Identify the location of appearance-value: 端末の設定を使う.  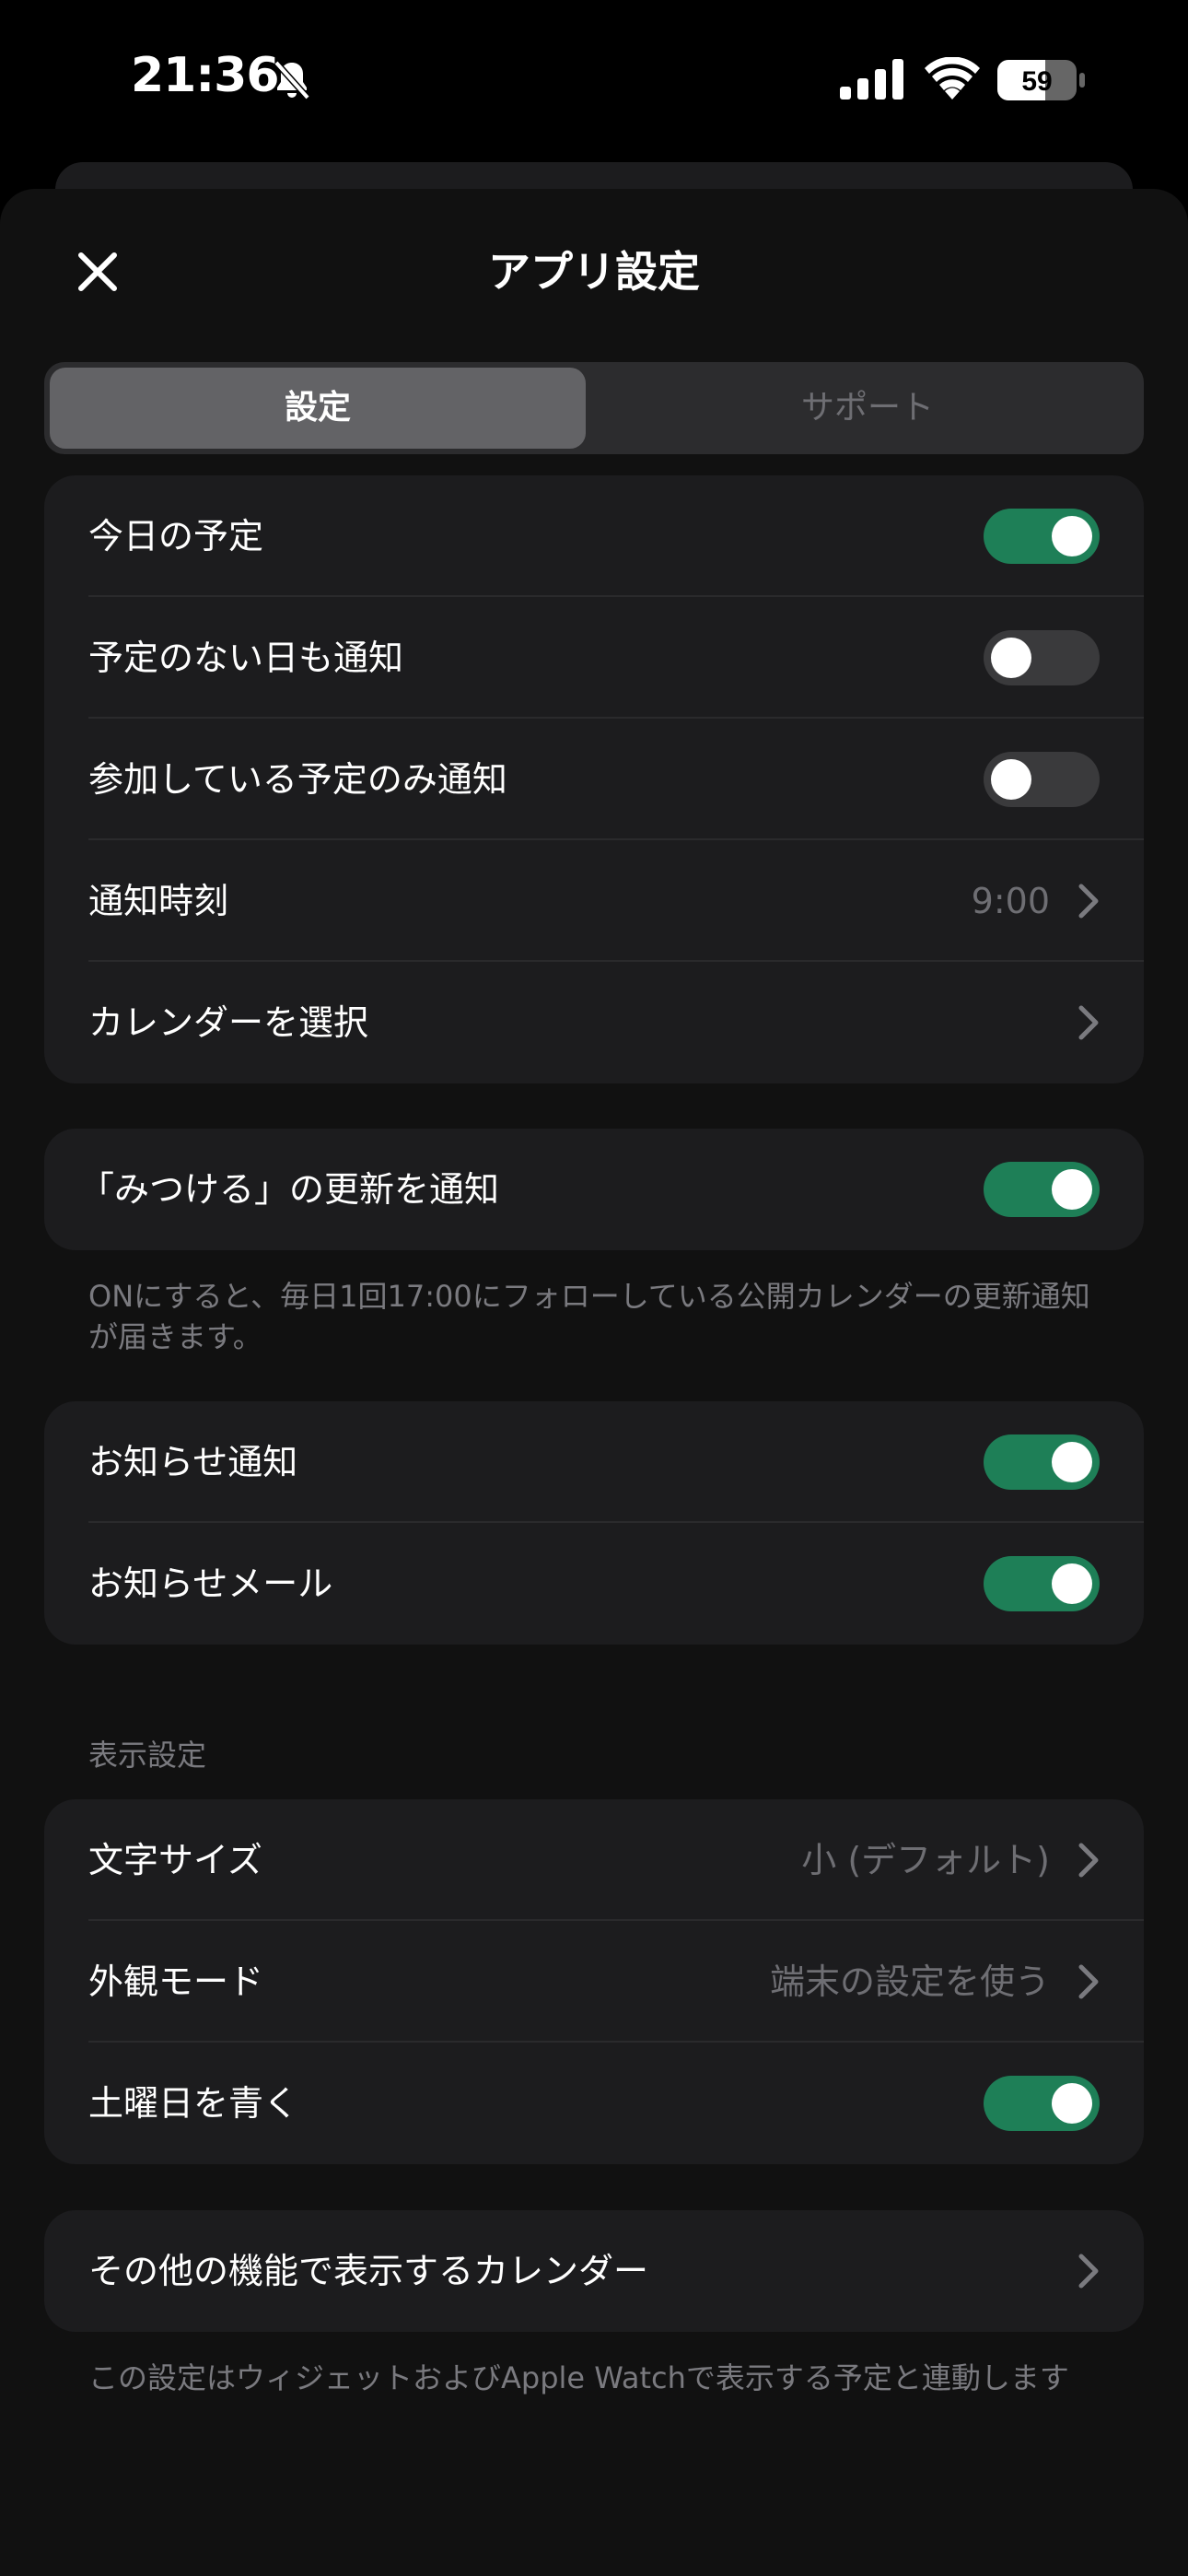
(909, 1981).